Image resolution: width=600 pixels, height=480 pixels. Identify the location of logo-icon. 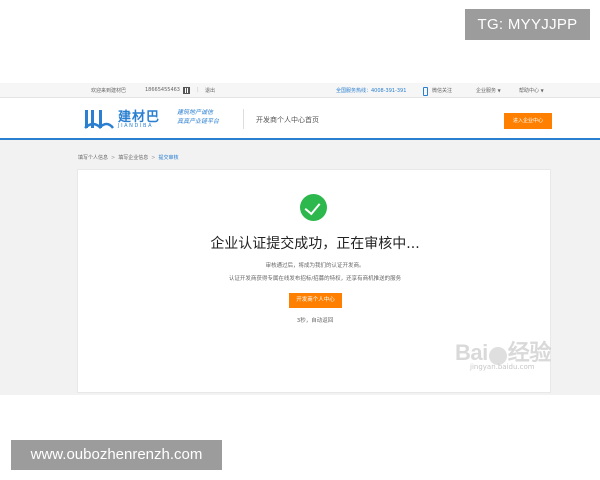
(99, 119).